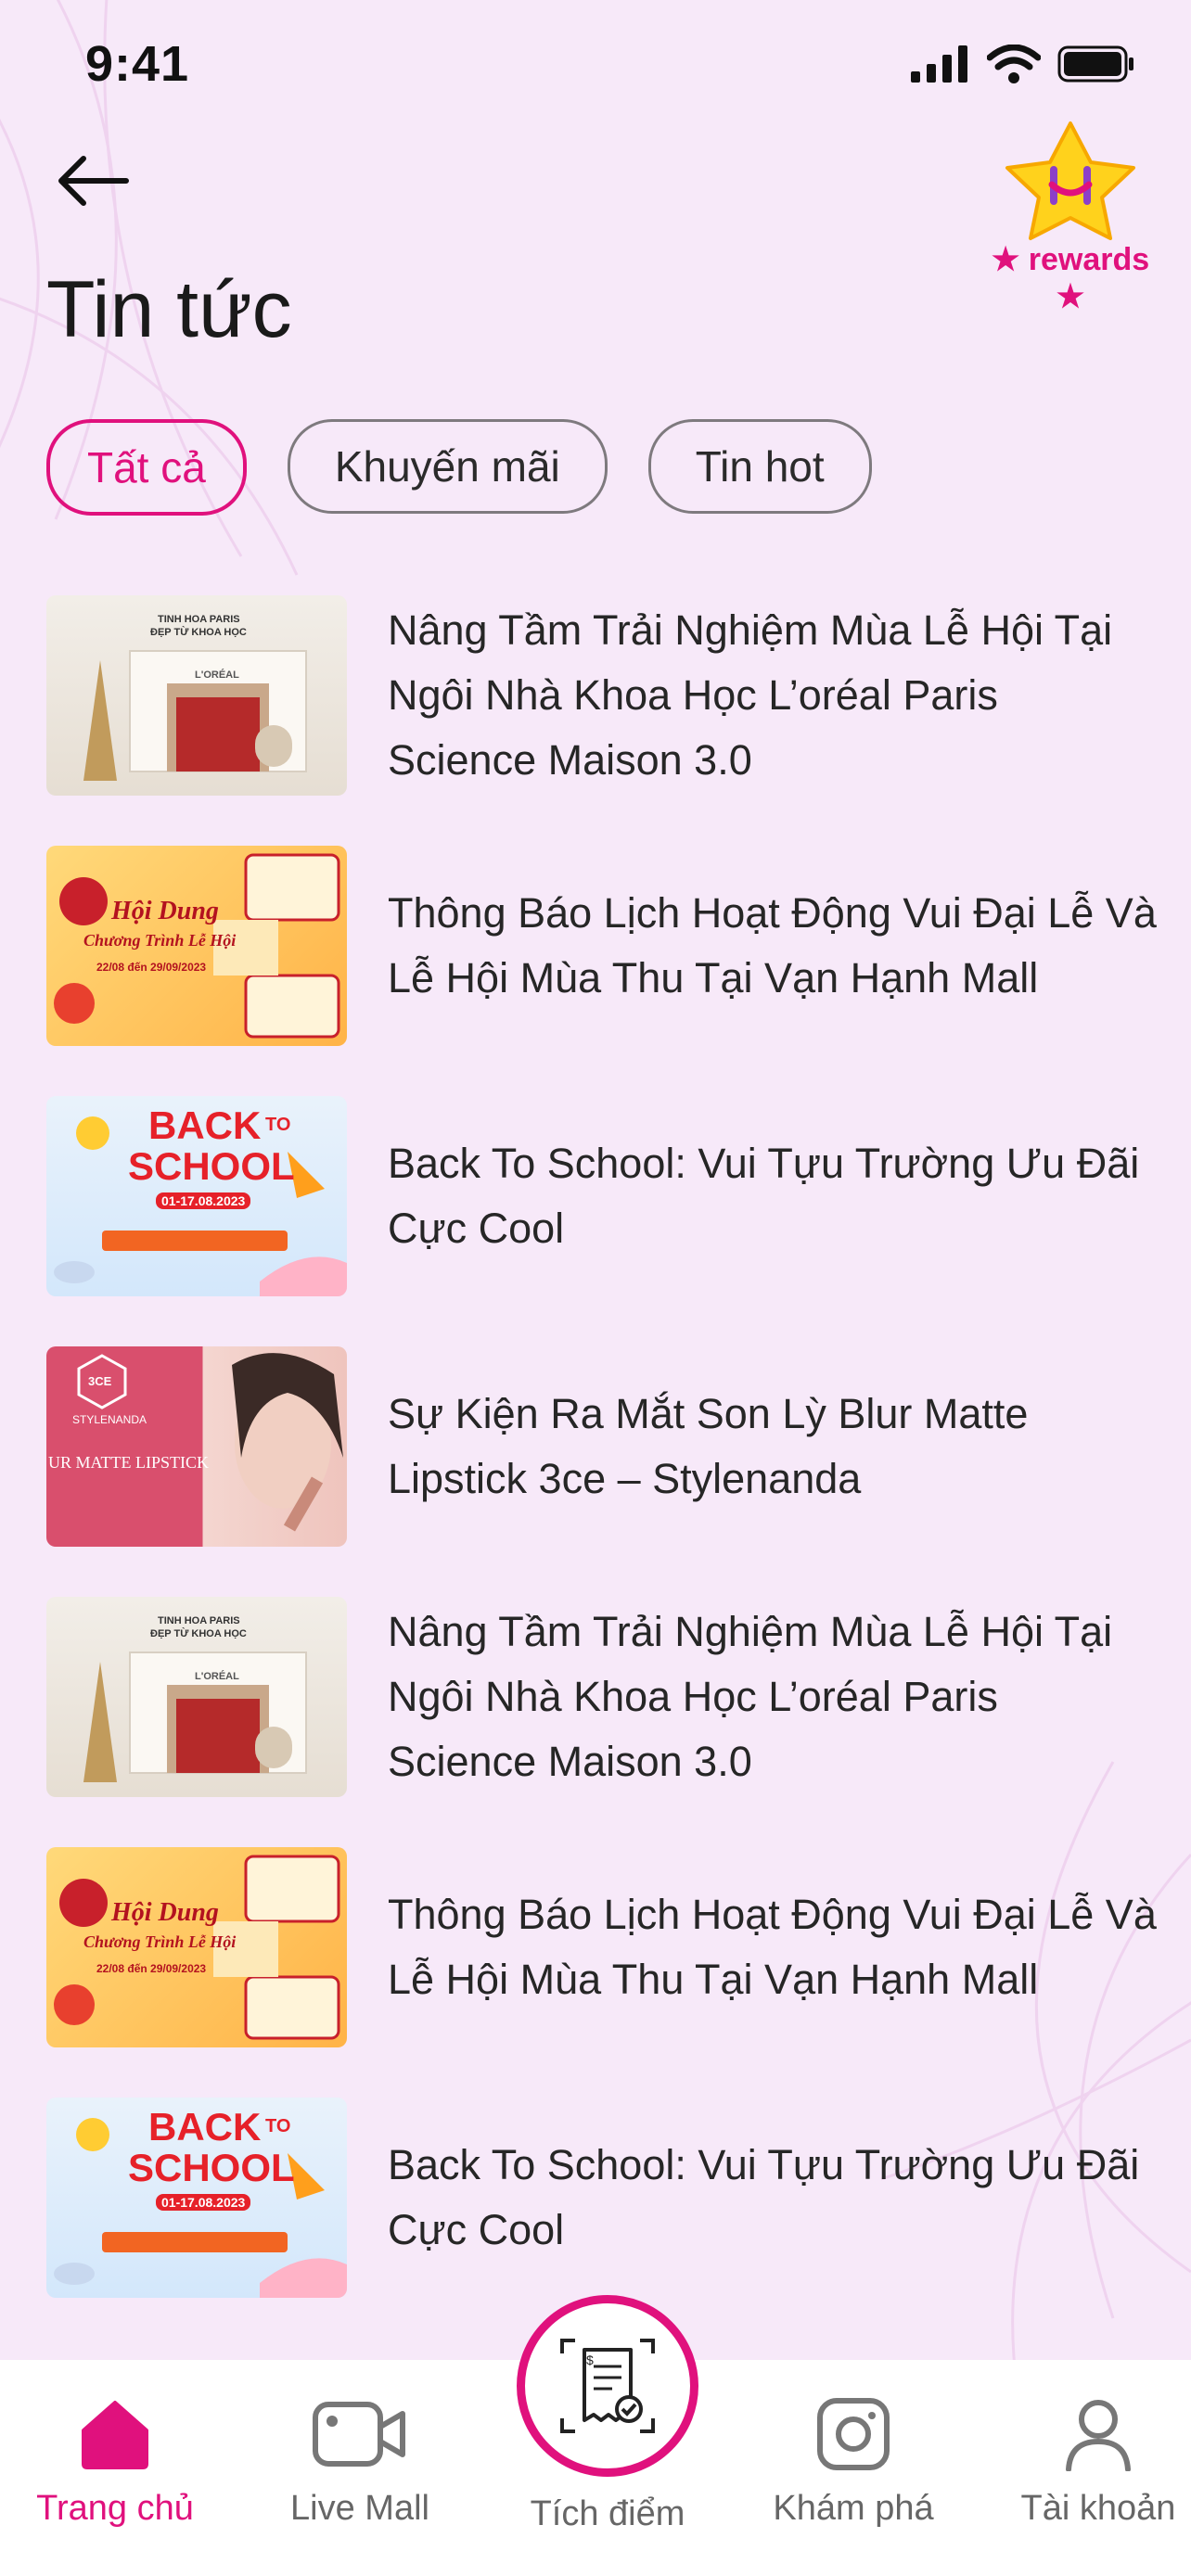 The image size is (1191, 2576). Describe the element at coordinates (1095, 64) in the screenshot. I see `battery-icon` at that location.